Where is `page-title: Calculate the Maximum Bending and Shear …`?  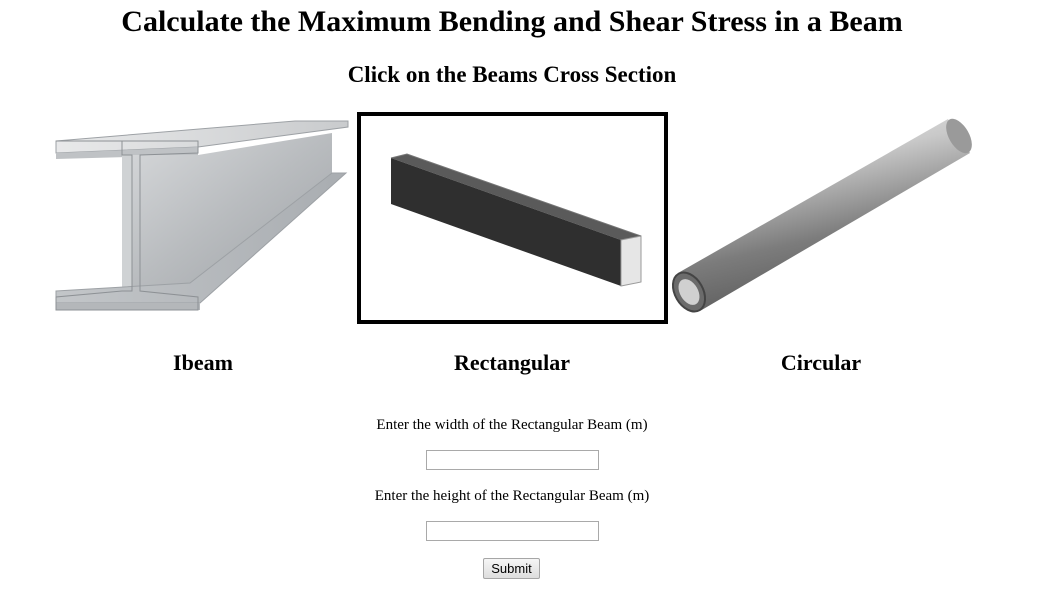
page-title: Calculate the Maximum Bending and Shear … is located at coordinates (512, 21).